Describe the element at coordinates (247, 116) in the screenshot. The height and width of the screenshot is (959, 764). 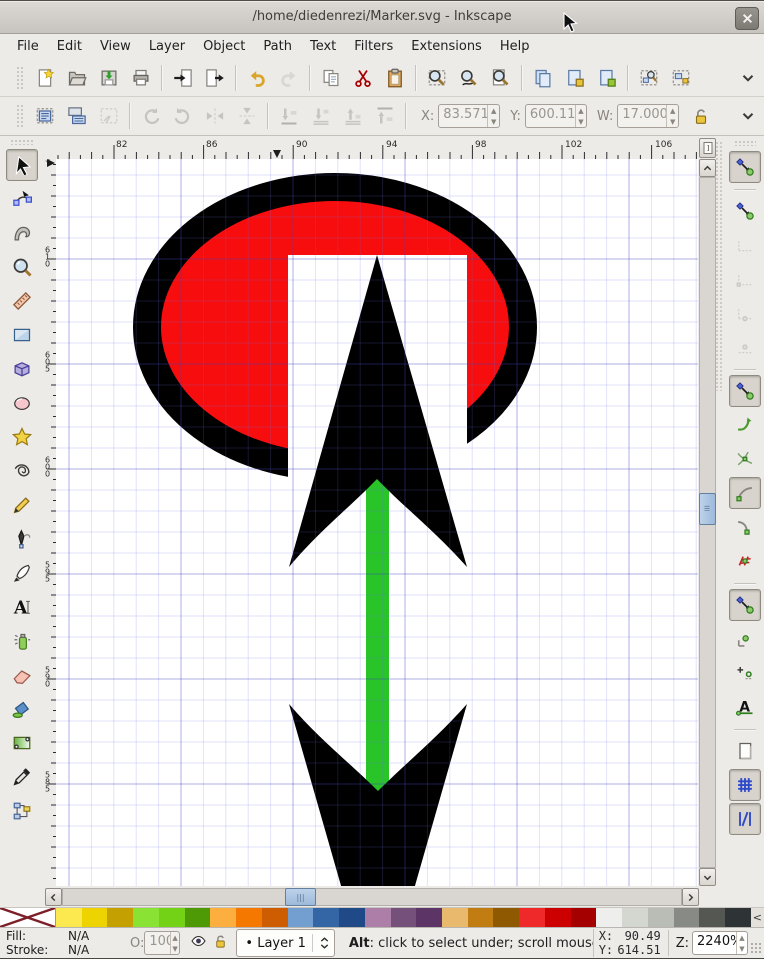
I see `flip-vertical-button` at that location.